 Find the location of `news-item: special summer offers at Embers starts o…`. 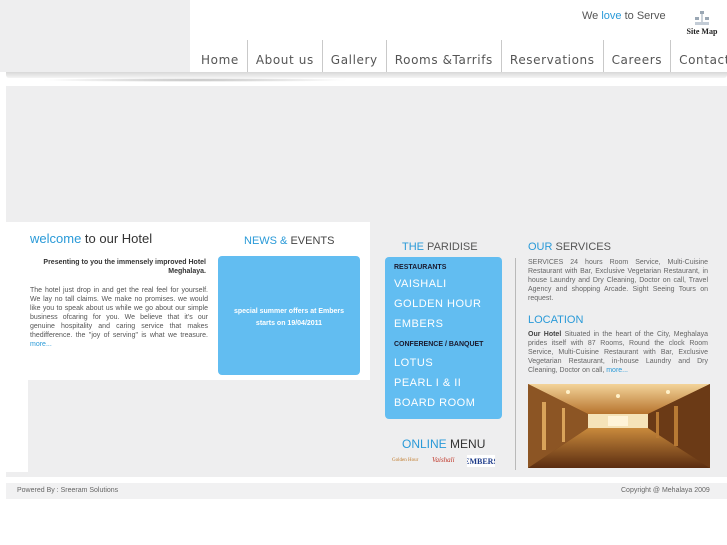

news-item: special summer offers at Embers starts o… is located at coordinates (289, 318).